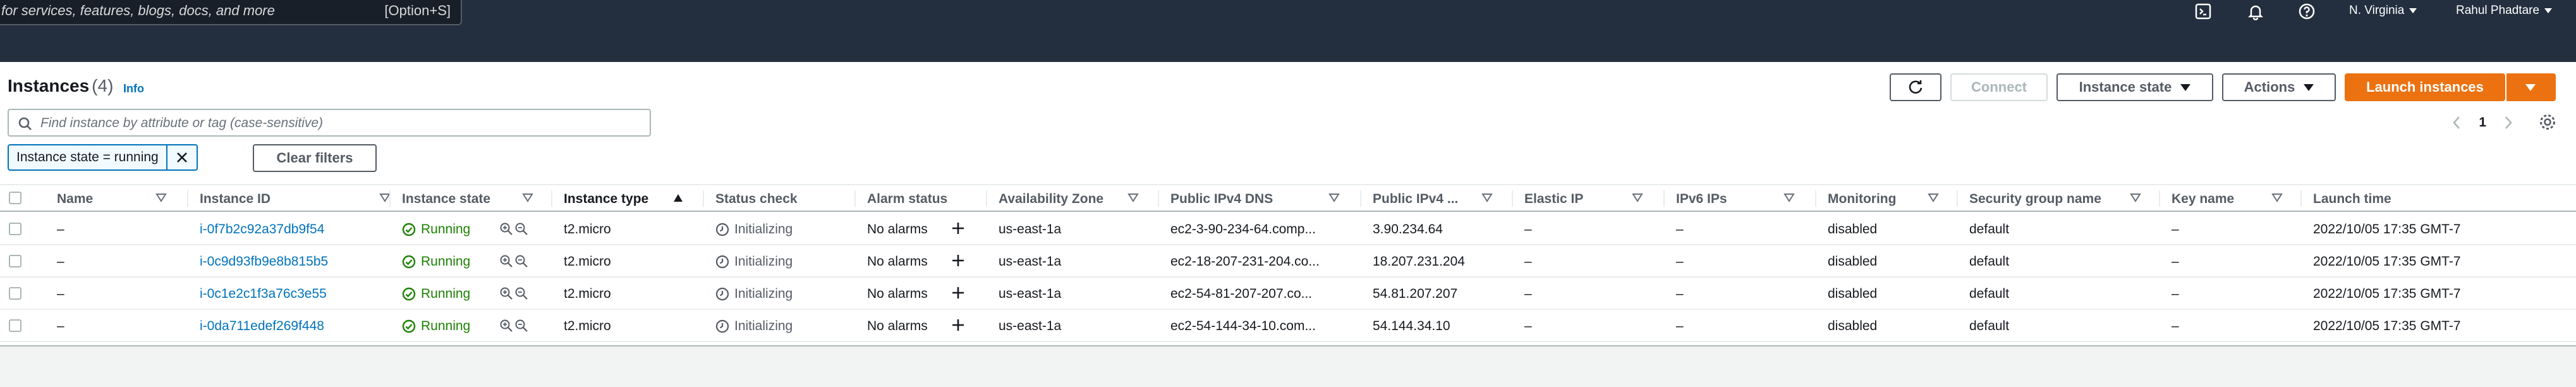 This screenshot has height=387, width=2576. What do you see at coordinates (2456, 123) in the screenshot?
I see `chevron-left-icon` at bounding box center [2456, 123].